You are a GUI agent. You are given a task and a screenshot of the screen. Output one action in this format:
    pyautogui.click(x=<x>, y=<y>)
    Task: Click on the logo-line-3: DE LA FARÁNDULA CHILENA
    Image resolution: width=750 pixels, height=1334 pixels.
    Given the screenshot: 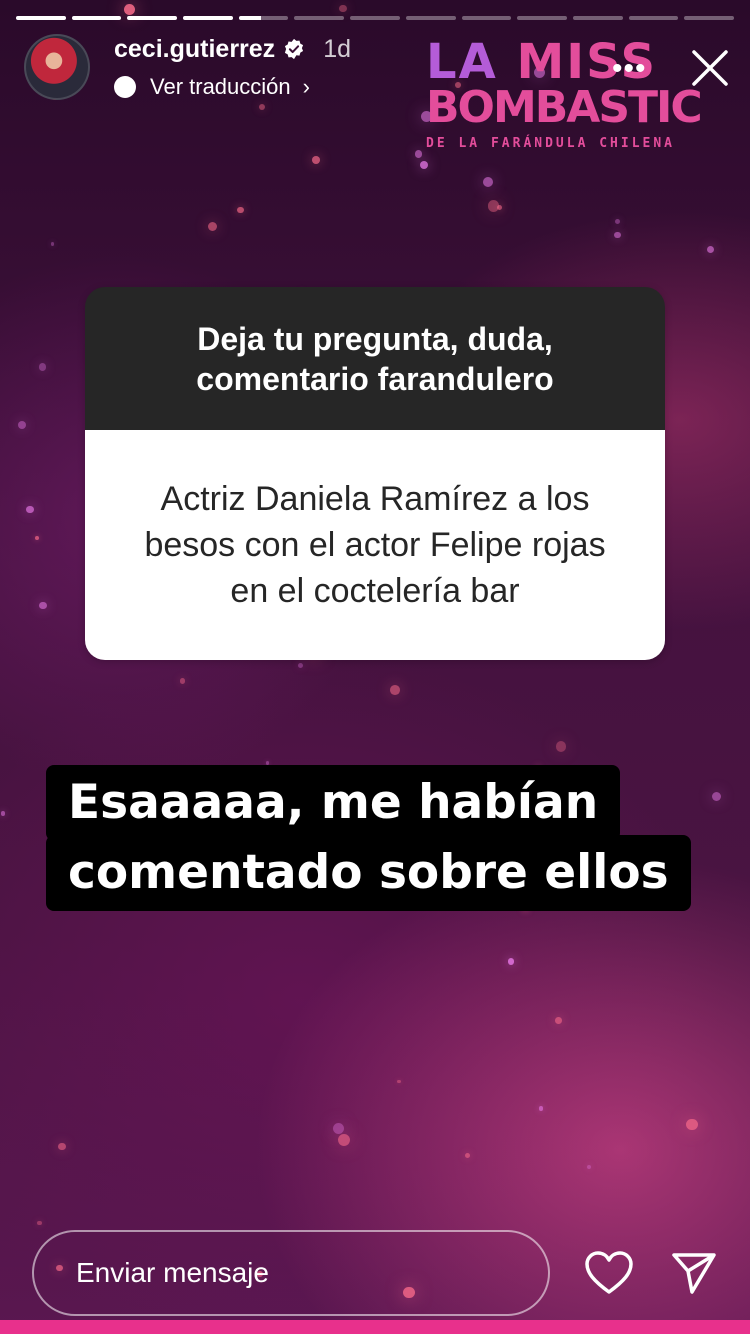 What is the action you would take?
    pyautogui.click(x=551, y=143)
    